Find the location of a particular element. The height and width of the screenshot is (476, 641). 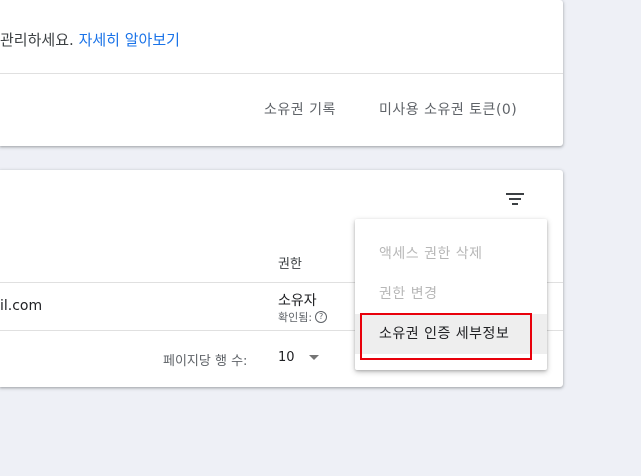

user-permission: 소유자 is located at coordinates (297, 301).